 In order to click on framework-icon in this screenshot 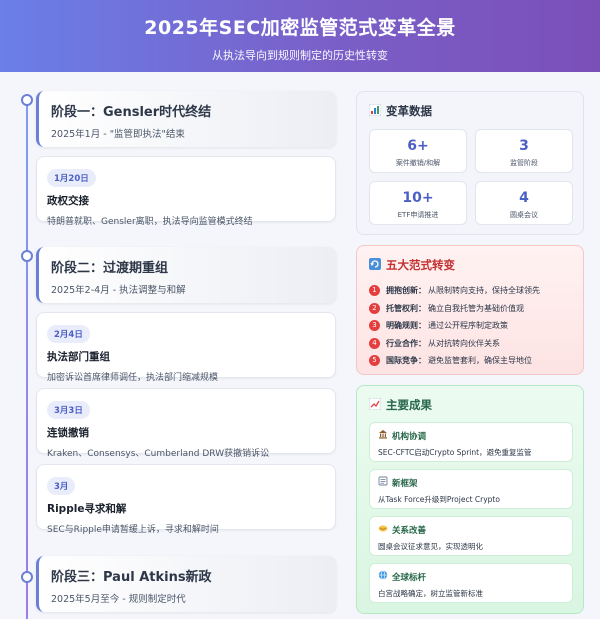, I will do `click(383, 482)`.